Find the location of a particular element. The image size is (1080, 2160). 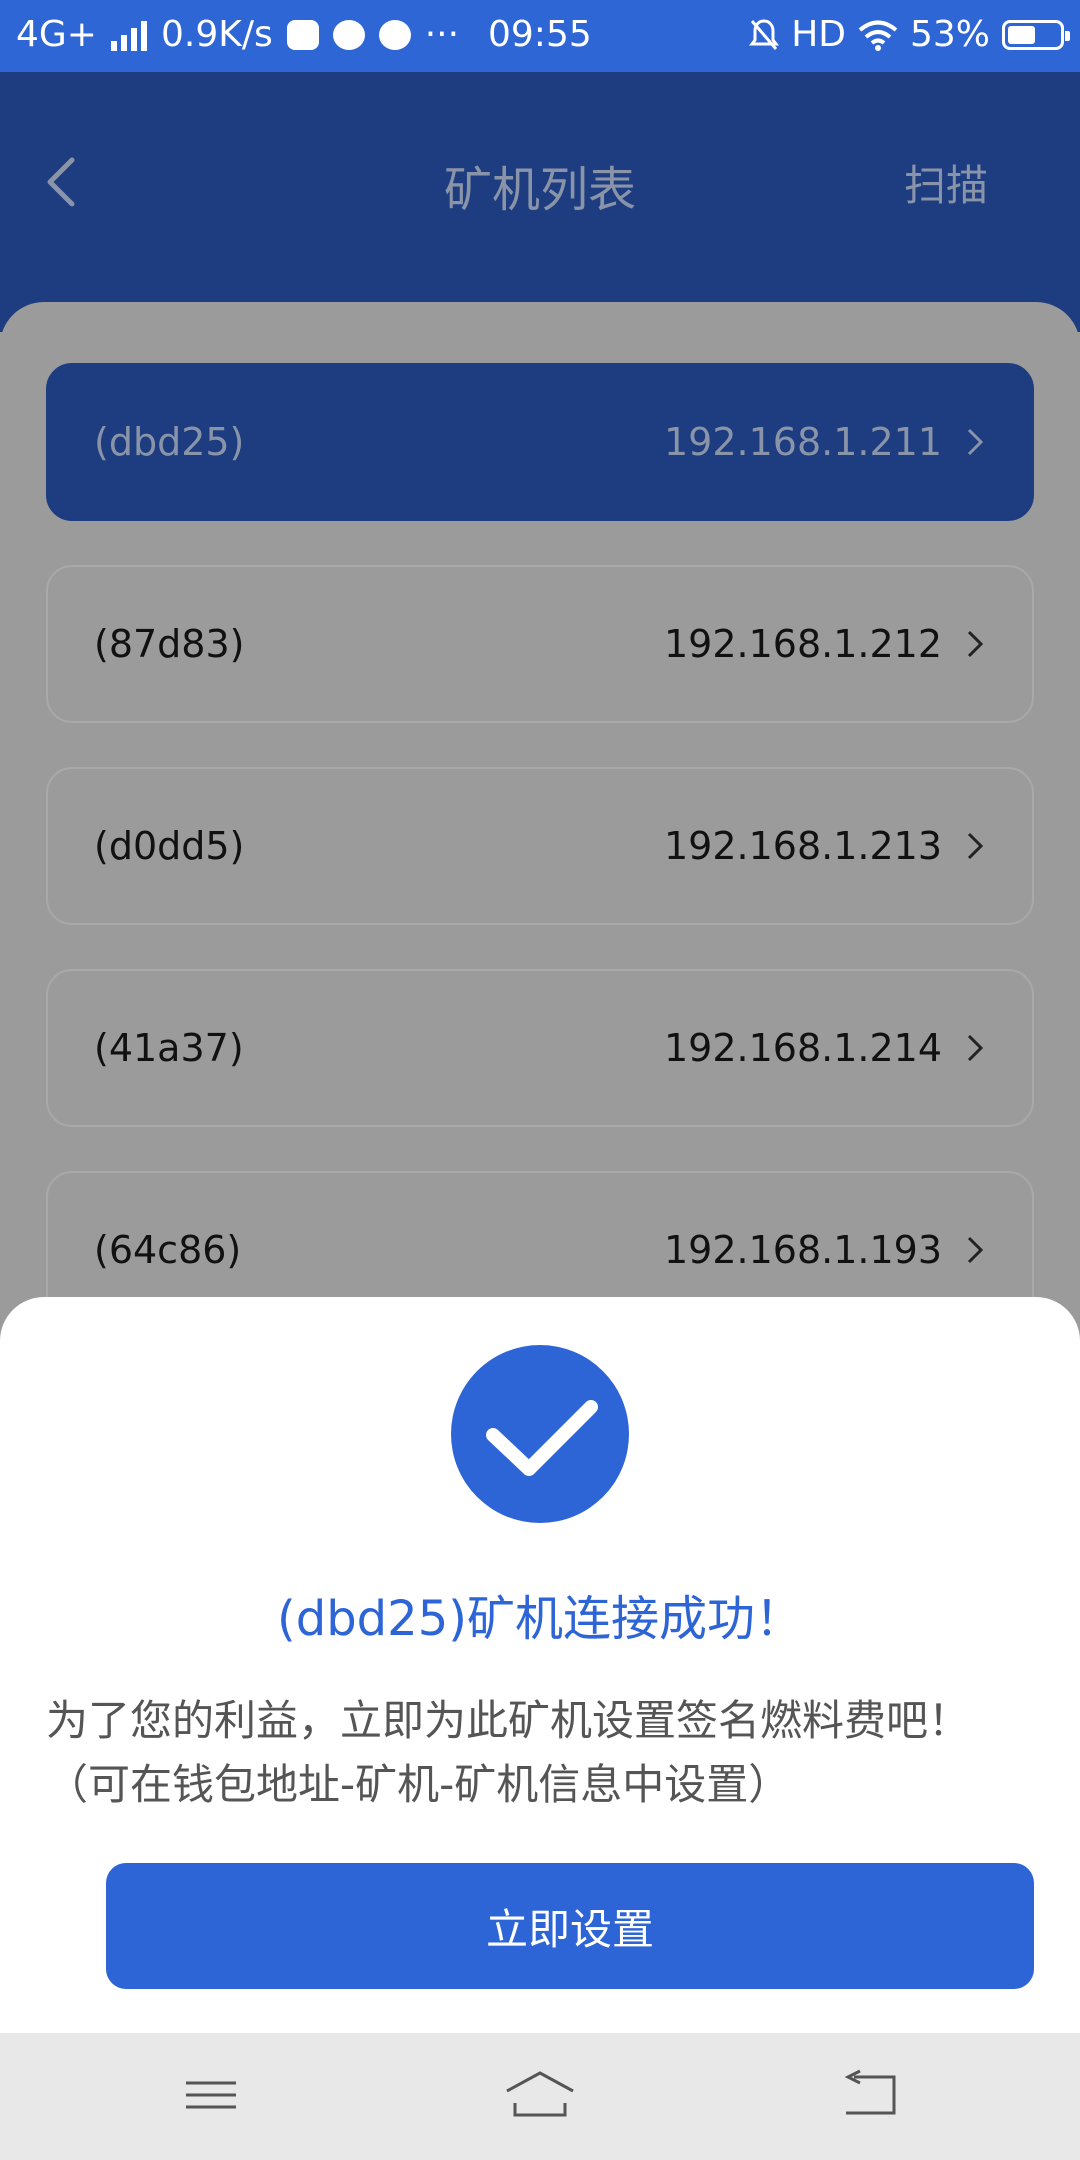

scan-button: 扫描 is located at coordinates (946, 182).